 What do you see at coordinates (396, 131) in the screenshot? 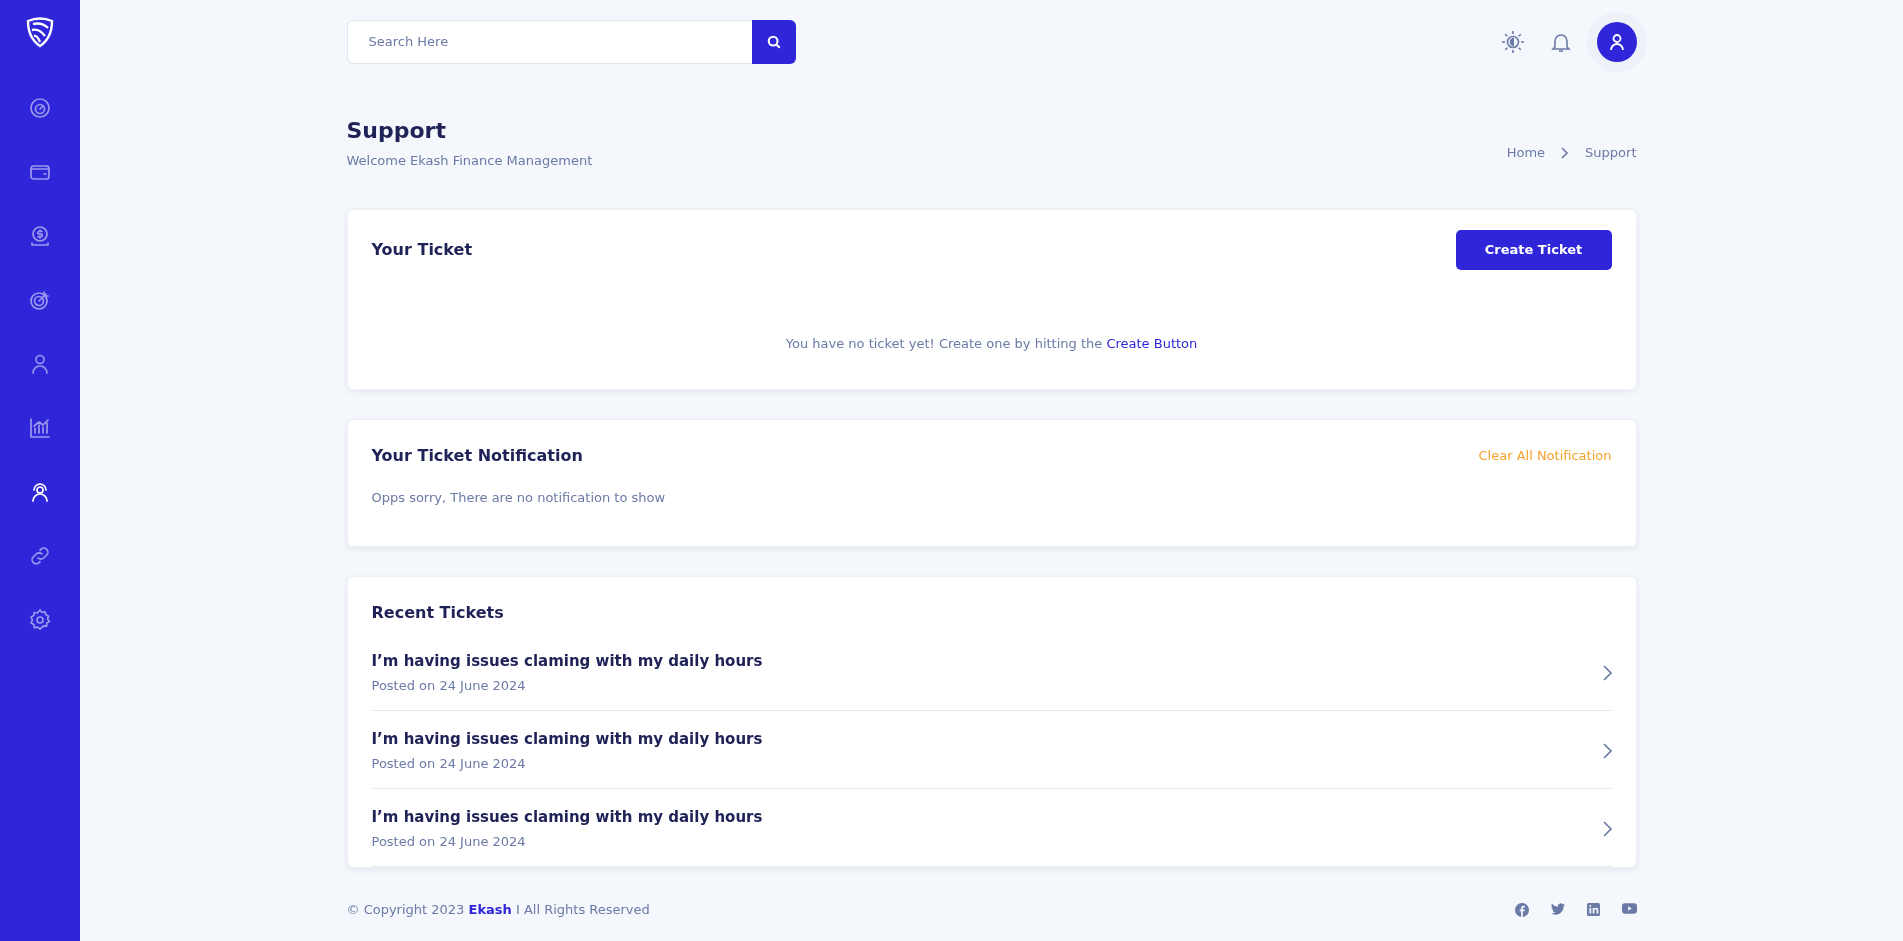
I see `page-title: Support` at bounding box center [396, 131].